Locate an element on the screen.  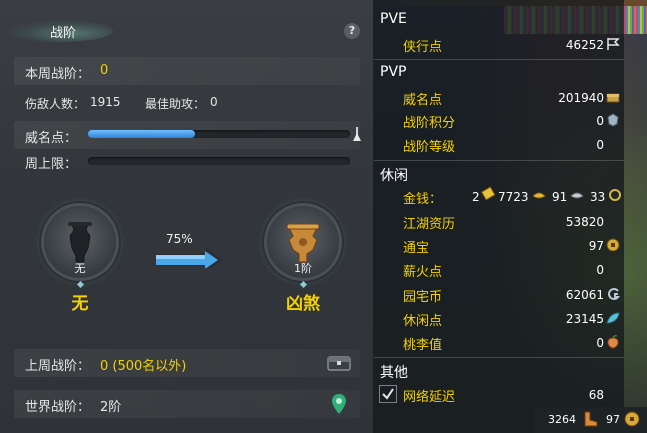
silver-coin-icon is located at coordinates (577, 195).